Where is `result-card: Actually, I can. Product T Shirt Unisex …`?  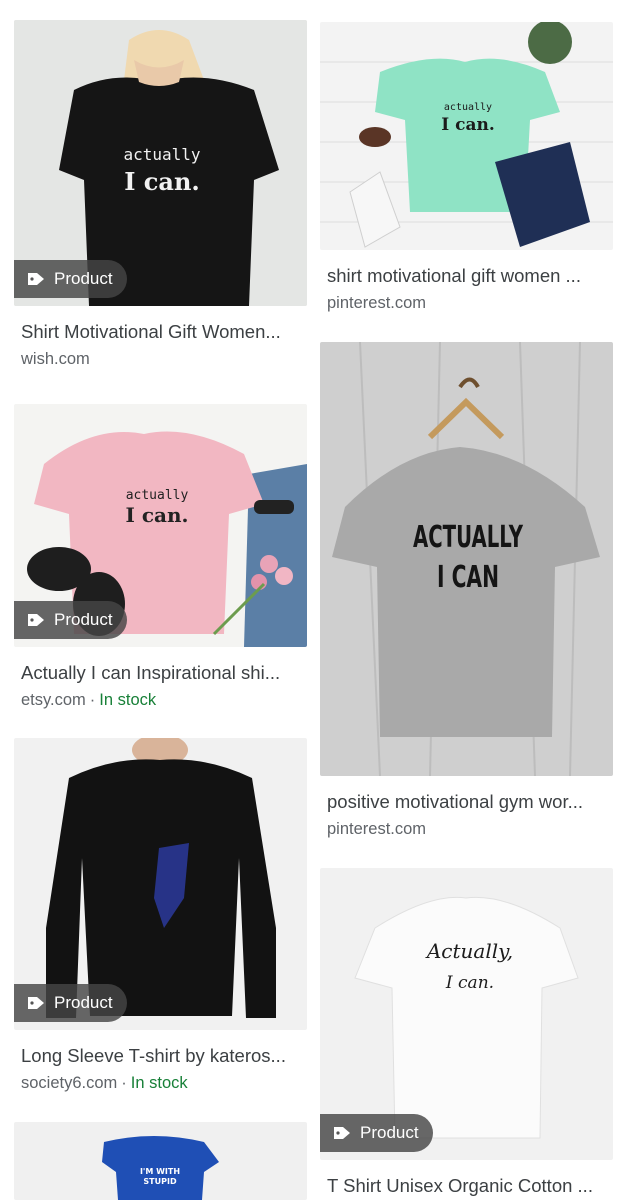
result-card: Actually, I can. Product T Shirt Unisex … is located at coordinates (466, 1032).